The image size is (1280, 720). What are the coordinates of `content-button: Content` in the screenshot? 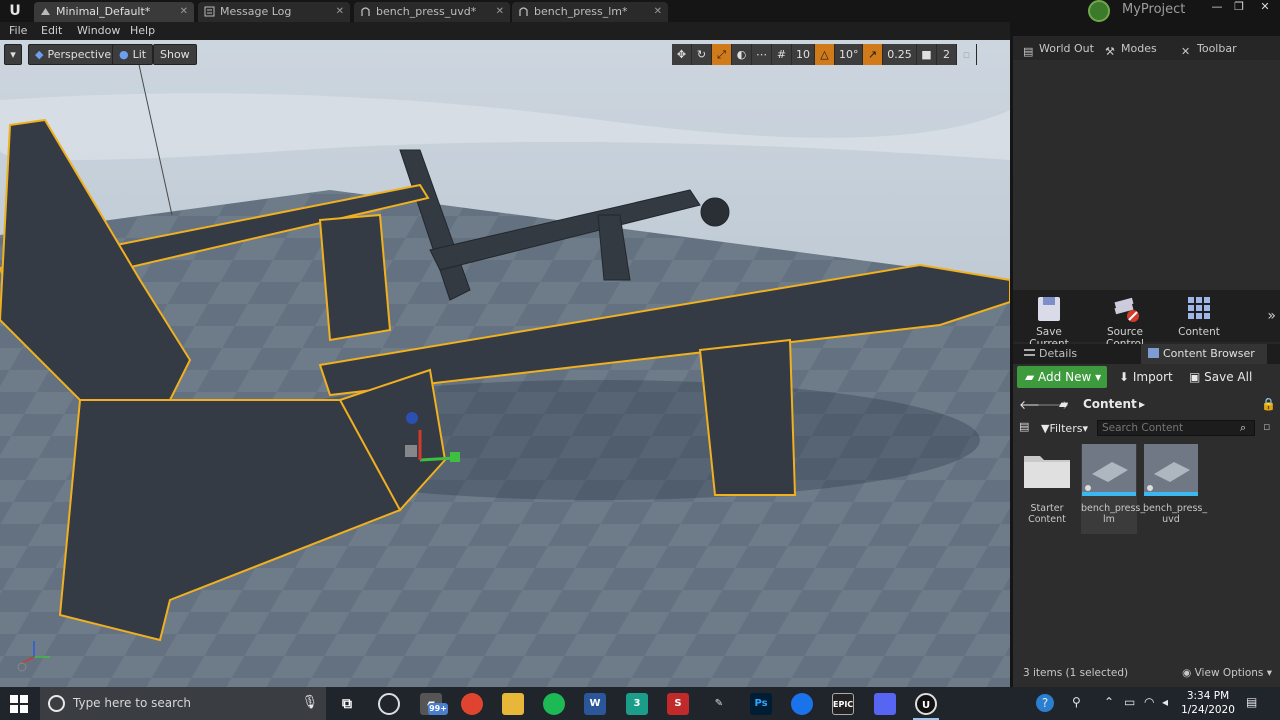 It's located at (1199, 316).